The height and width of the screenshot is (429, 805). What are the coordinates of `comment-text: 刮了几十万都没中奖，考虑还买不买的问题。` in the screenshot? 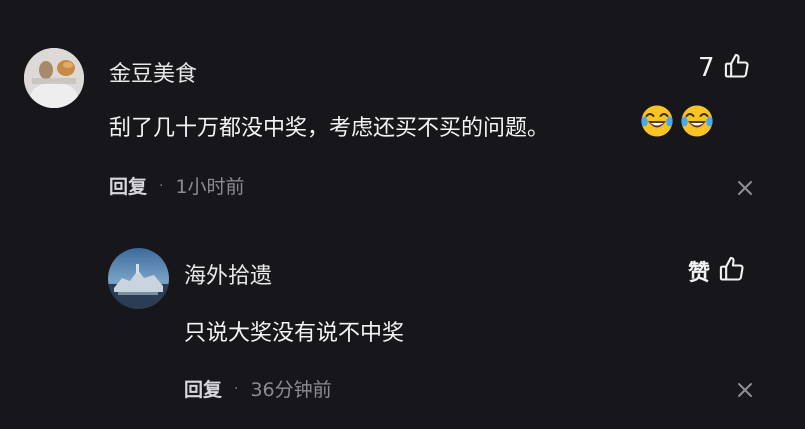 It's located at (329, 128).